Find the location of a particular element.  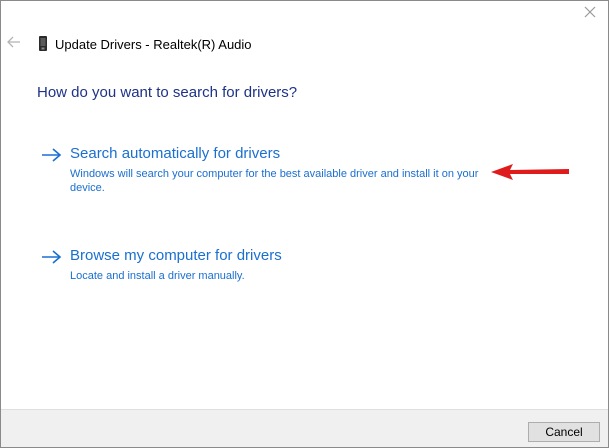

back-arrow-icon is located at coordinates (14, 44).